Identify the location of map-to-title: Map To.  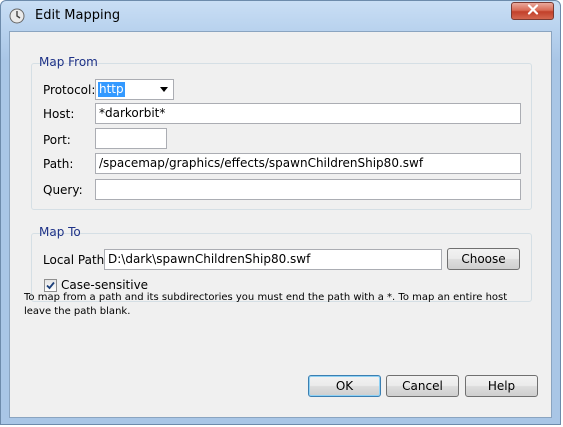
(60, 232).